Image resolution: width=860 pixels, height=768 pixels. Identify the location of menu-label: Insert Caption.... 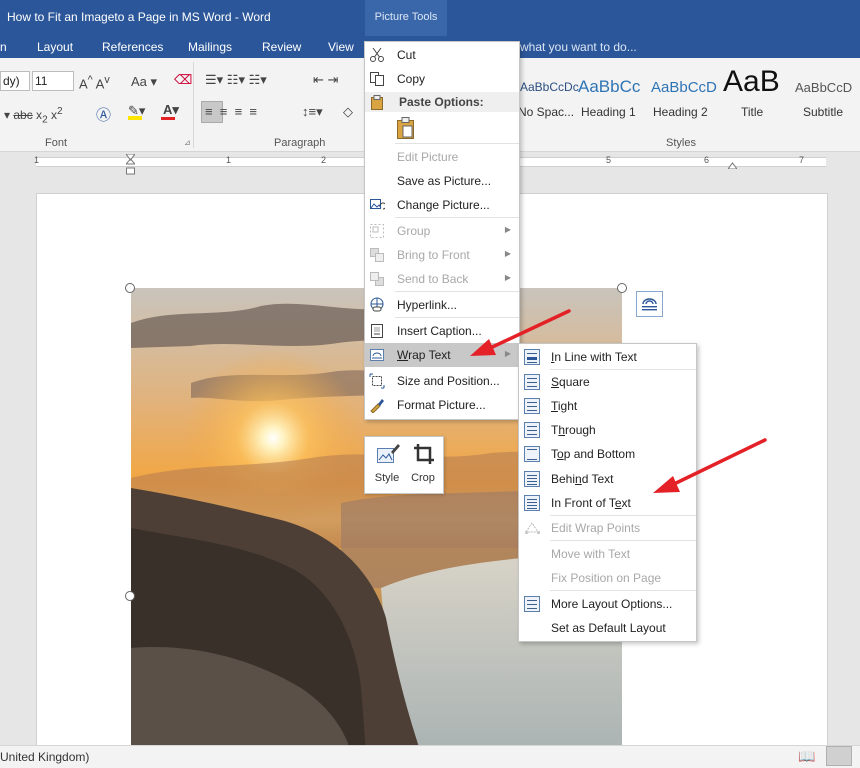
(439, 331).